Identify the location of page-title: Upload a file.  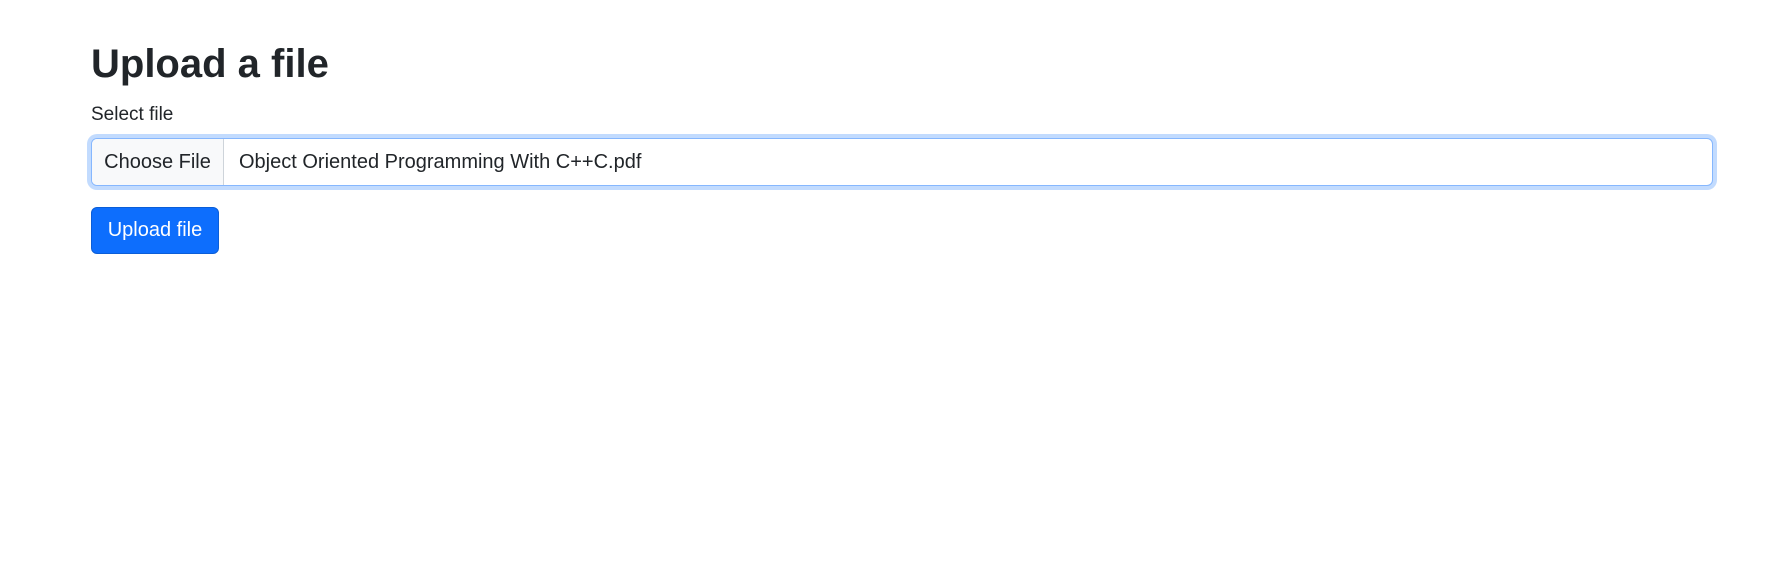
(210, 64).